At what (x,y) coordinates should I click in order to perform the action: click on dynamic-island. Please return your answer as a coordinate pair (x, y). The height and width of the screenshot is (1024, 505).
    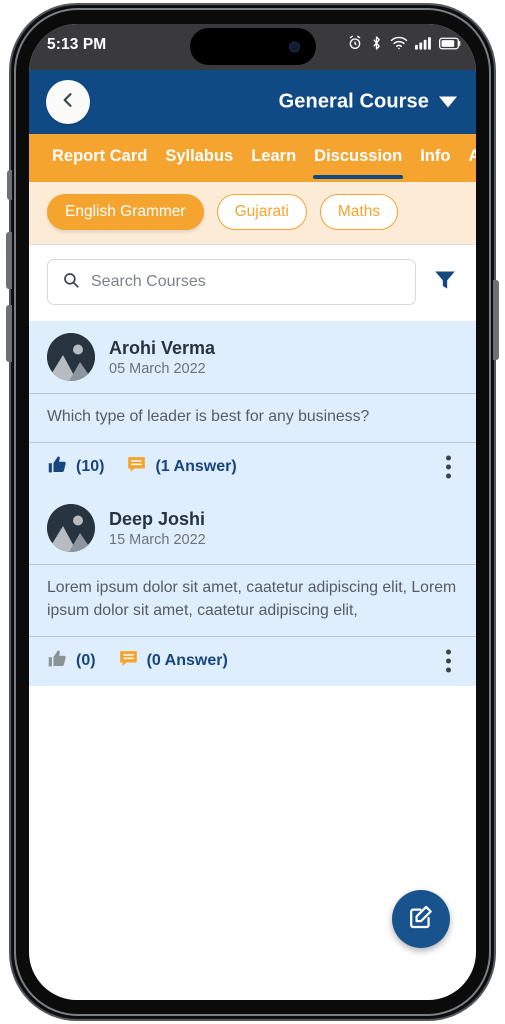
    Looking at the image, I should click on (252, 46).